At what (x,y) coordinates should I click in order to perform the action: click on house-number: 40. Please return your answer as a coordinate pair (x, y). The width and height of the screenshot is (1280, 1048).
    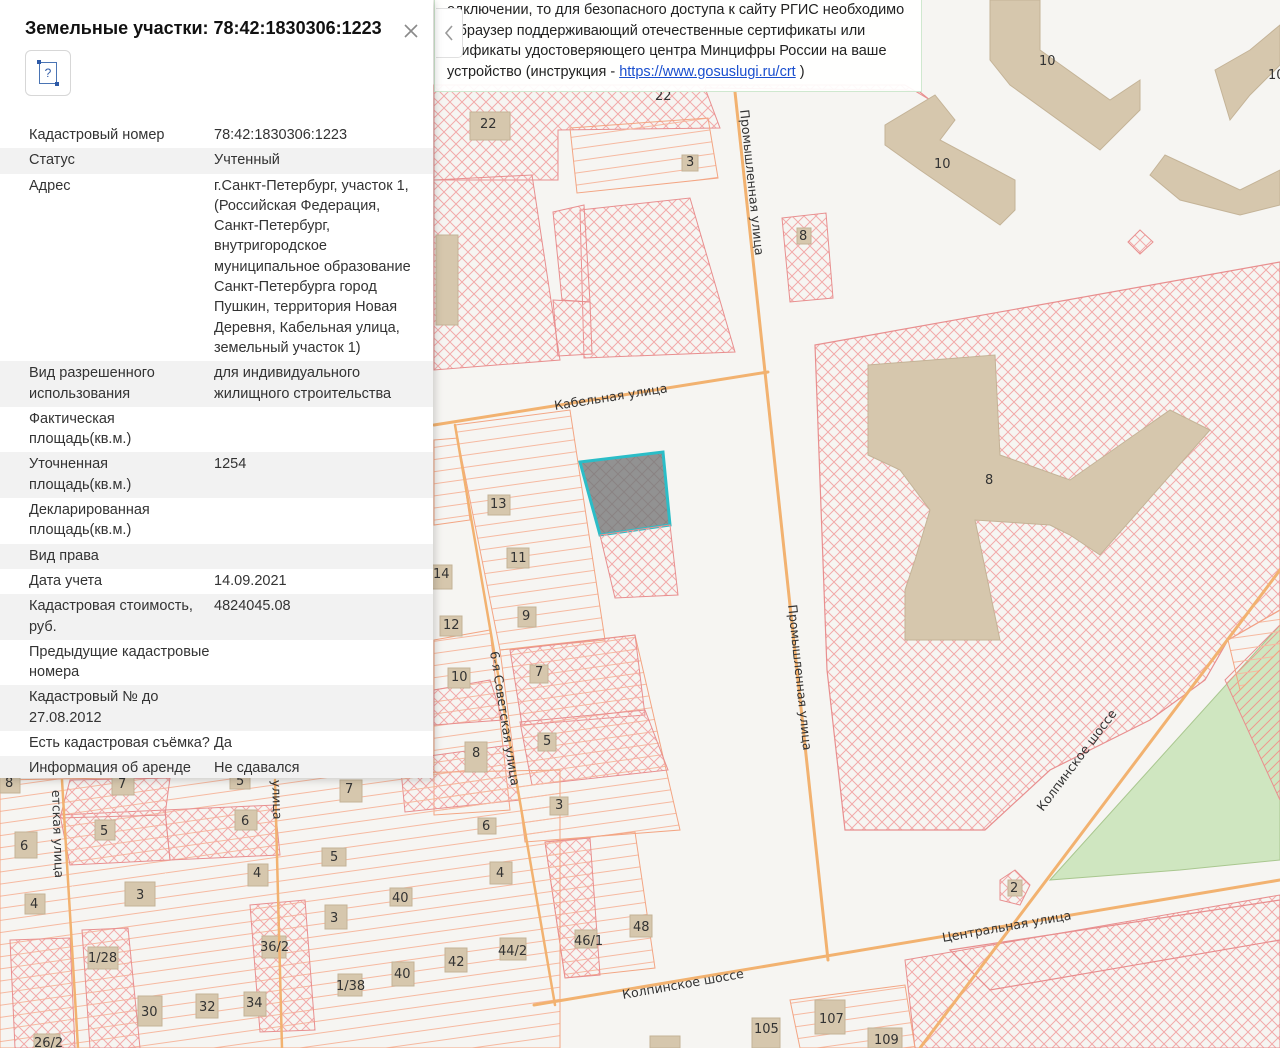
    Looking at the image, I should click on (402, 974).